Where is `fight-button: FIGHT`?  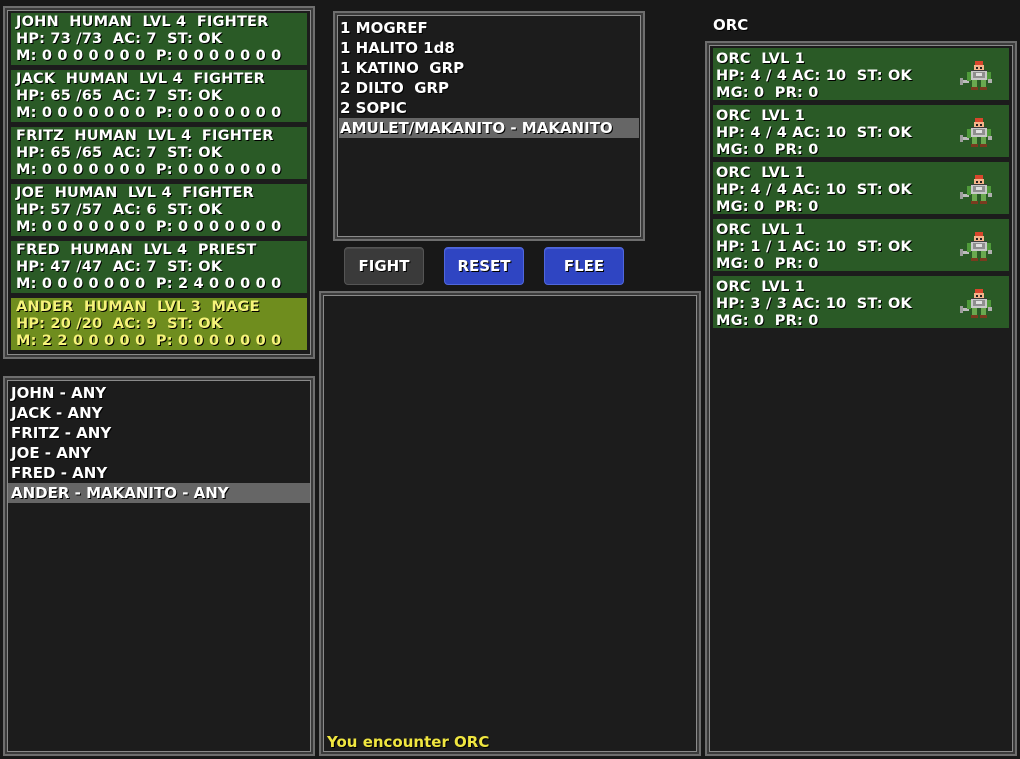 fight-button: FIGHT is located at coordinates (384, 266).